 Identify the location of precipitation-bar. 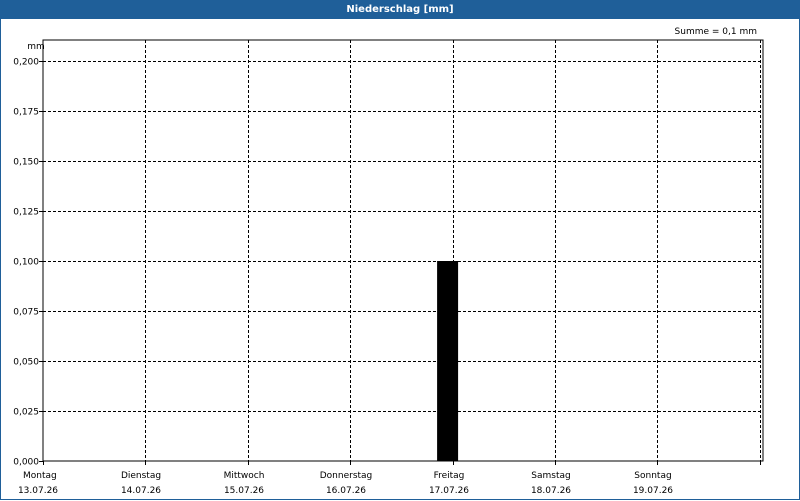
(448, 361).